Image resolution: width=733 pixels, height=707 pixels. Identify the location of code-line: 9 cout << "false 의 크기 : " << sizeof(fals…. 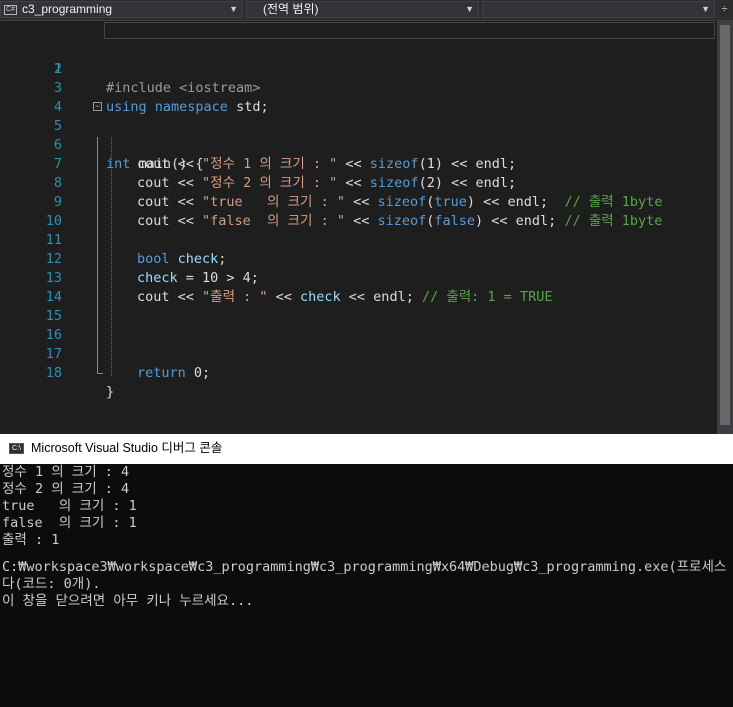
(357, 201).